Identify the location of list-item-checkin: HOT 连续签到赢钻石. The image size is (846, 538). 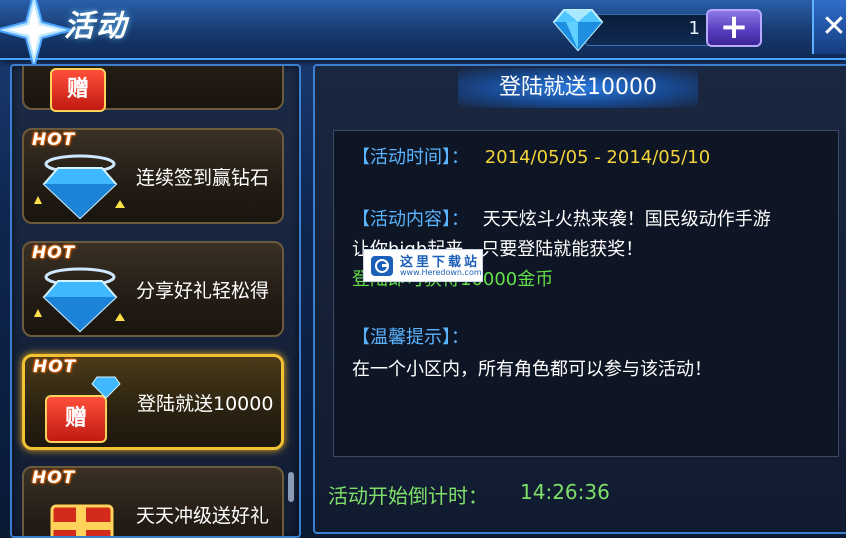
(153, 176).